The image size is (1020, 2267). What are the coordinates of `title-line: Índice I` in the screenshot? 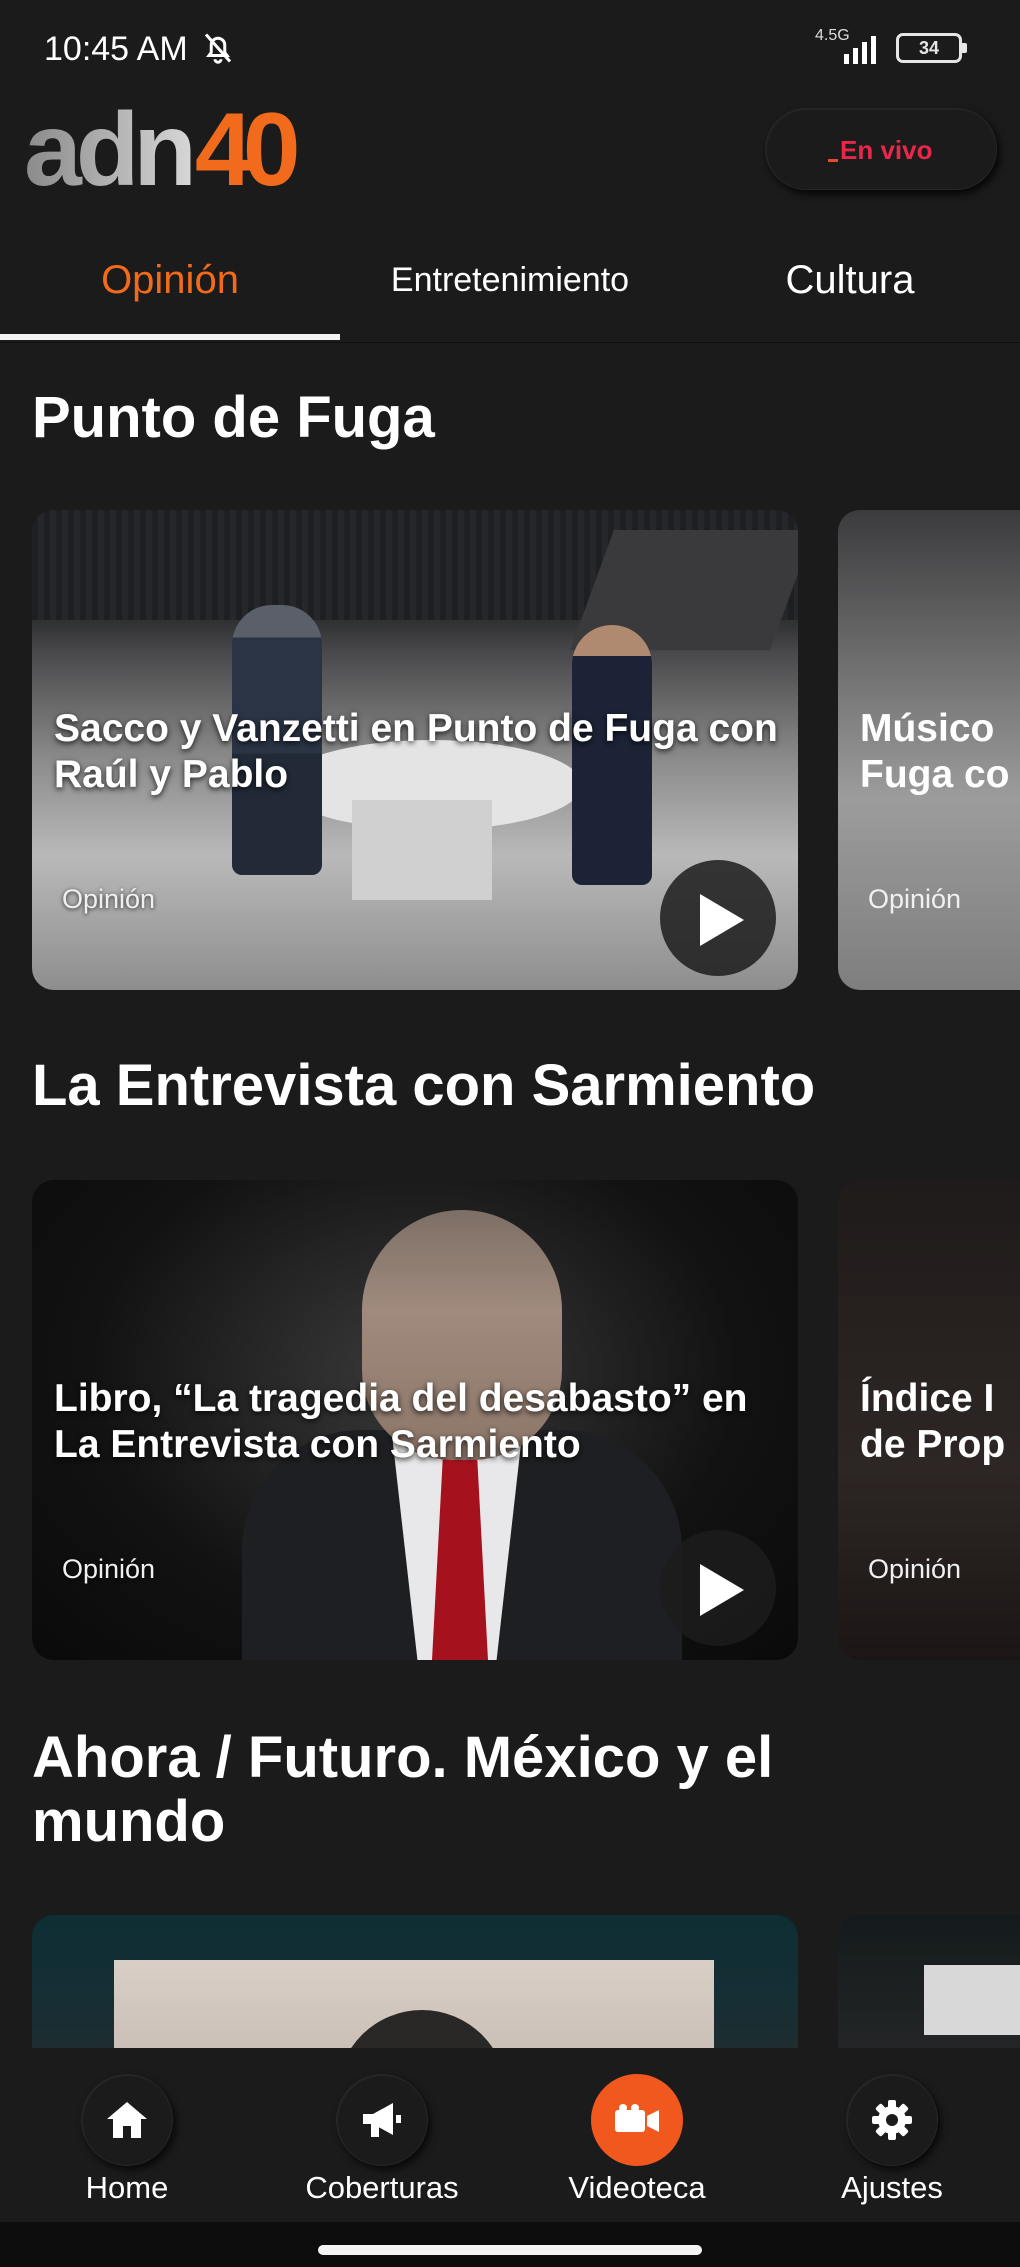 It's located at (927, 1398).